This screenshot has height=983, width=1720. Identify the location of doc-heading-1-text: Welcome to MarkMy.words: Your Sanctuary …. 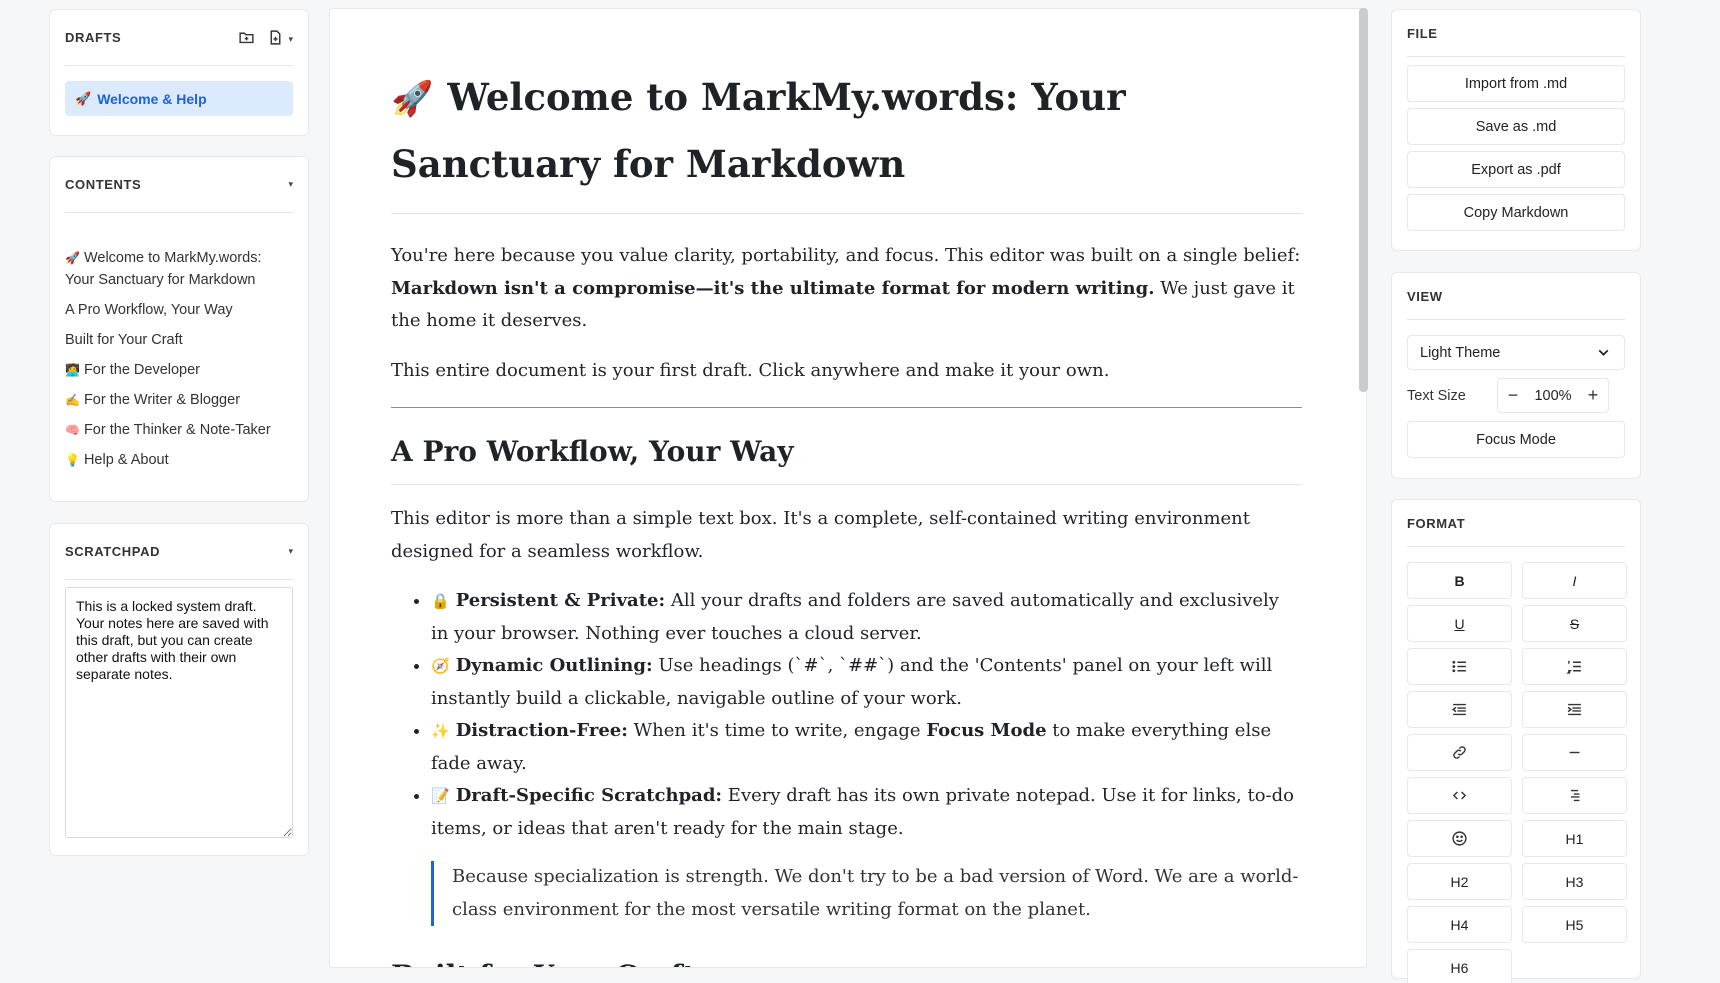
(758, 130).